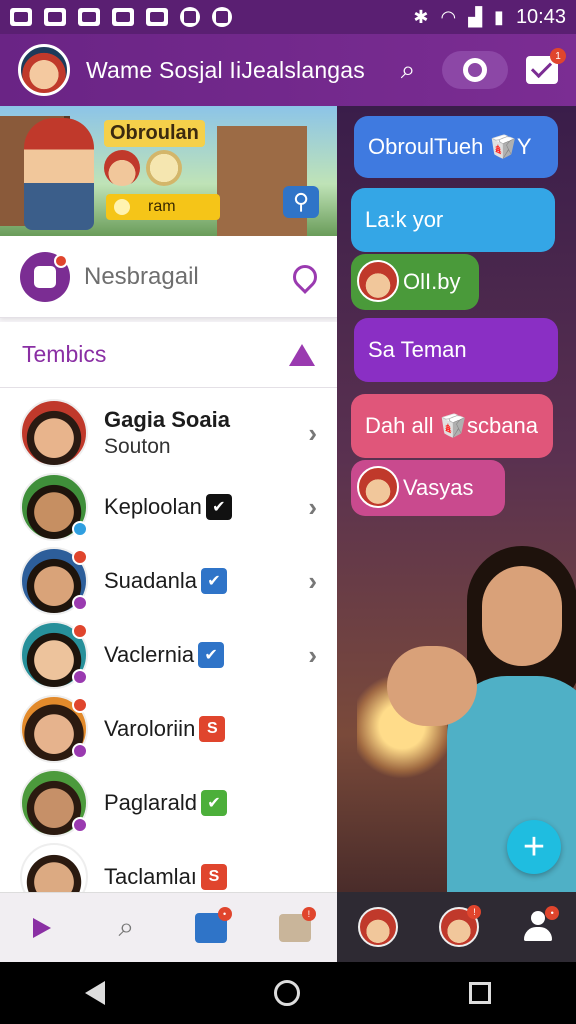 The width and height of the screenshot is (576, 1024). I want to click on status-notification-icons, so click(121, 17).